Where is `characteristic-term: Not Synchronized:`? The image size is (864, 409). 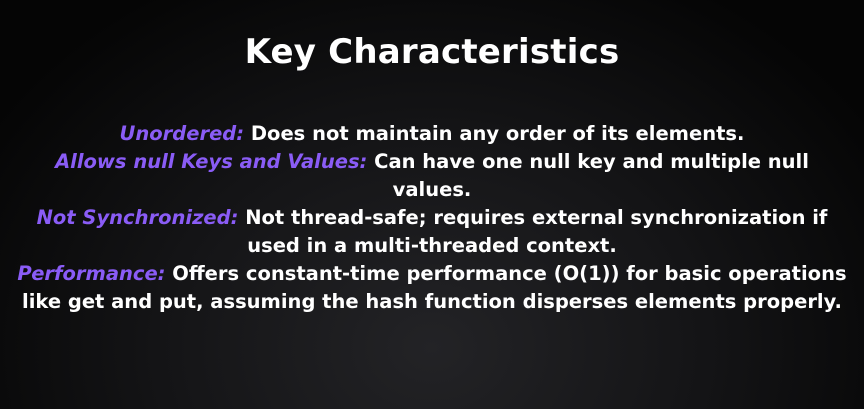 characteristic-term: Not Synchronized: is located at coordinates (137, 217).